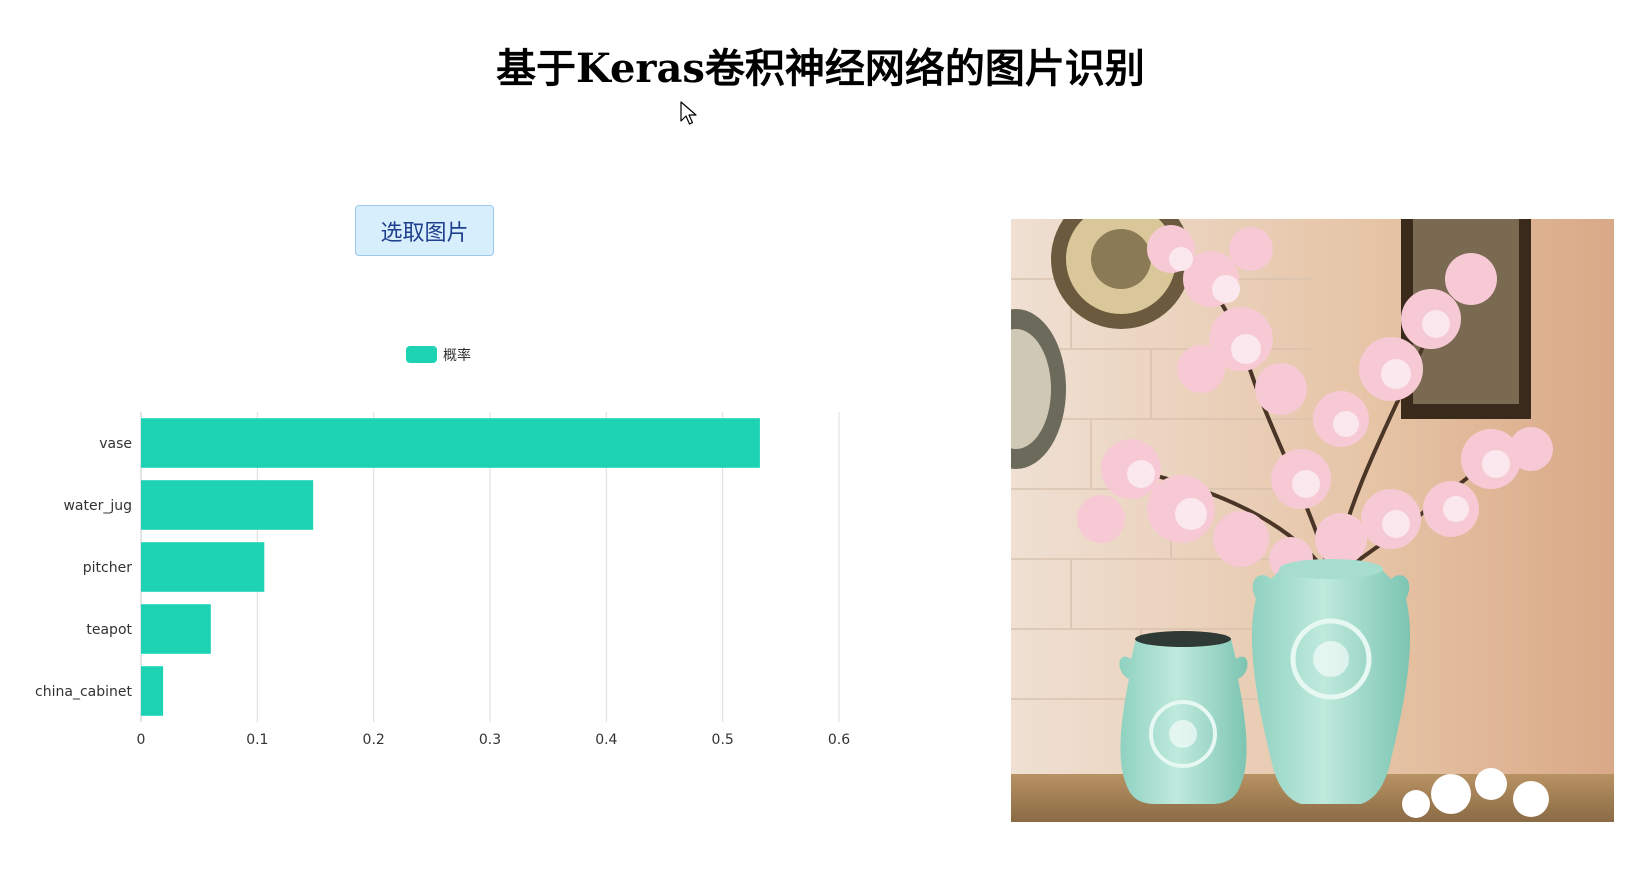 This screenshot has width=1641, height=890. Describe the element at coordinates (107, 568) in the screenshot. I see `y-tick-label: pitcher` at that location.